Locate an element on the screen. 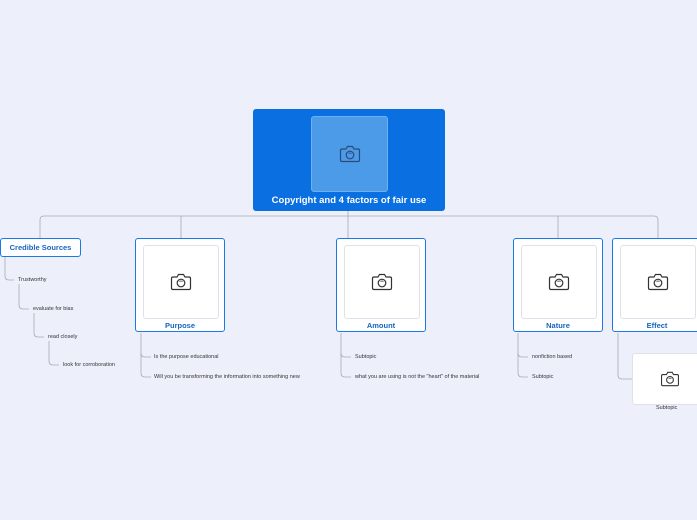 The width and height of the screenshot is (697, 520). root-topic: Copyright and 4 factors of fair use is located at coordinates (349, 160).